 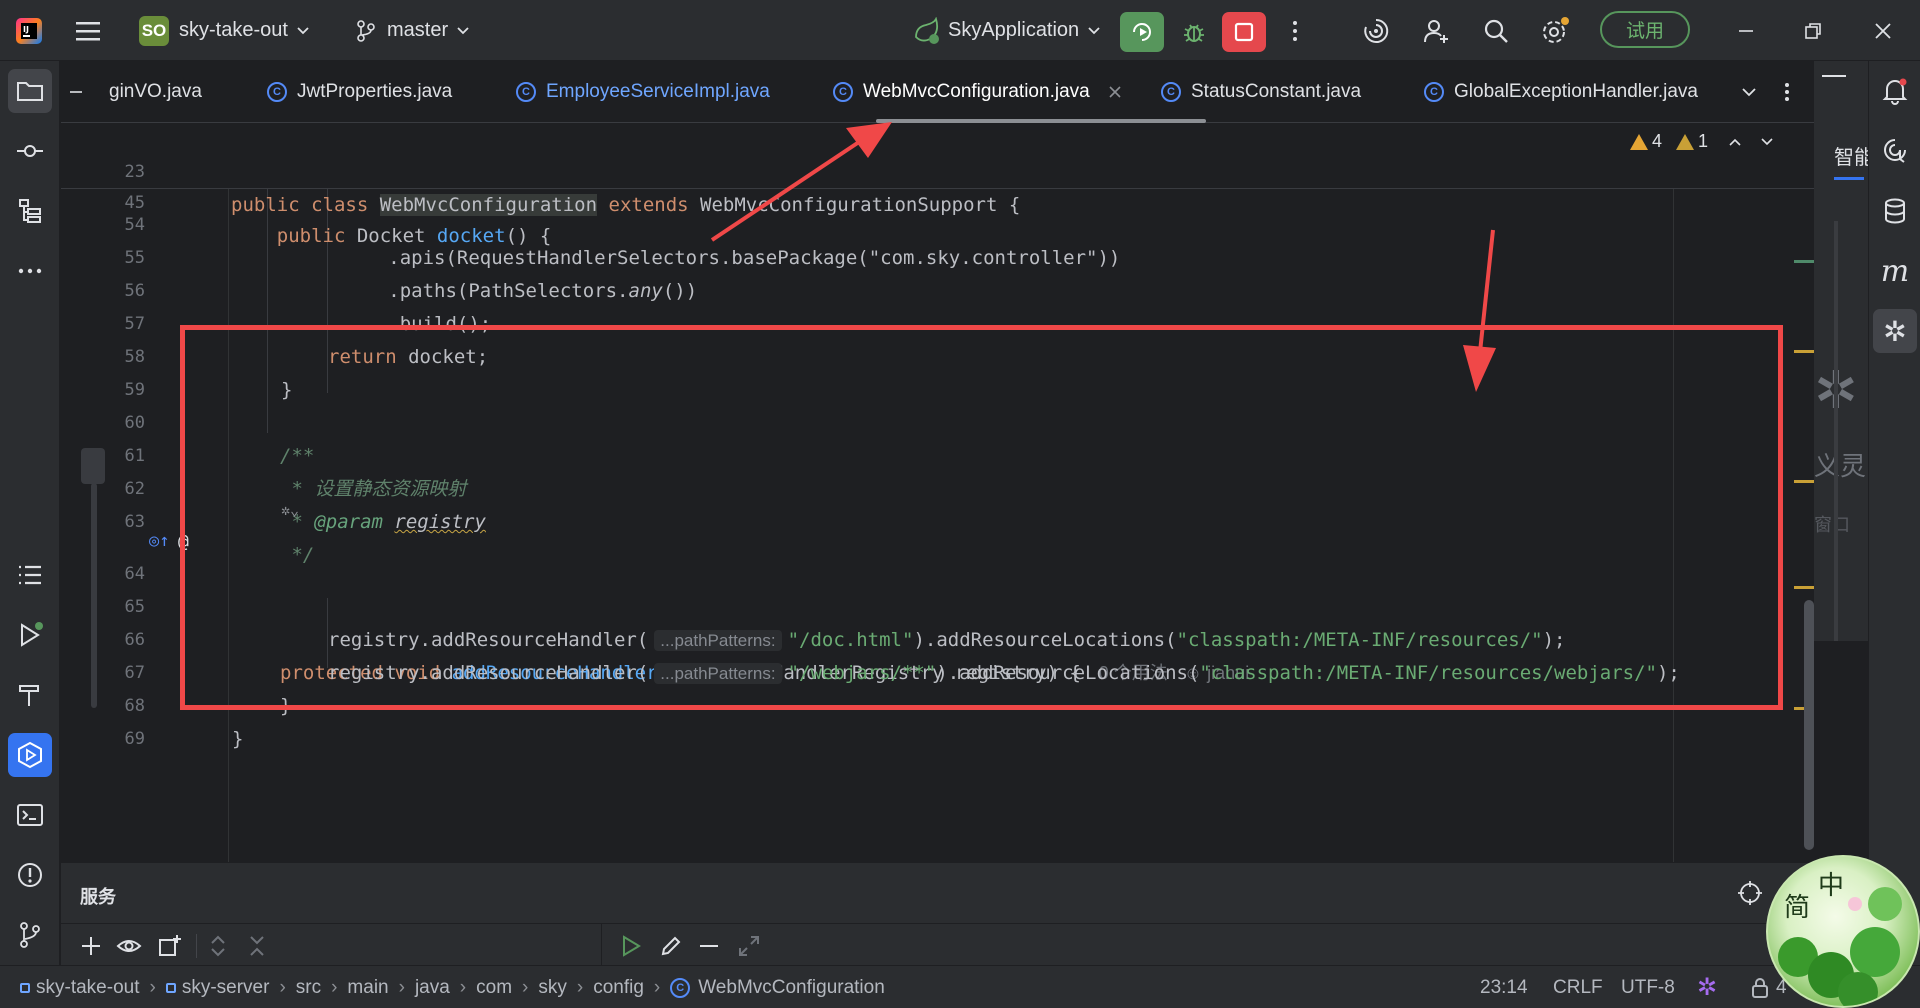 I want to click on minus-icon, so click(x=709, y=946).